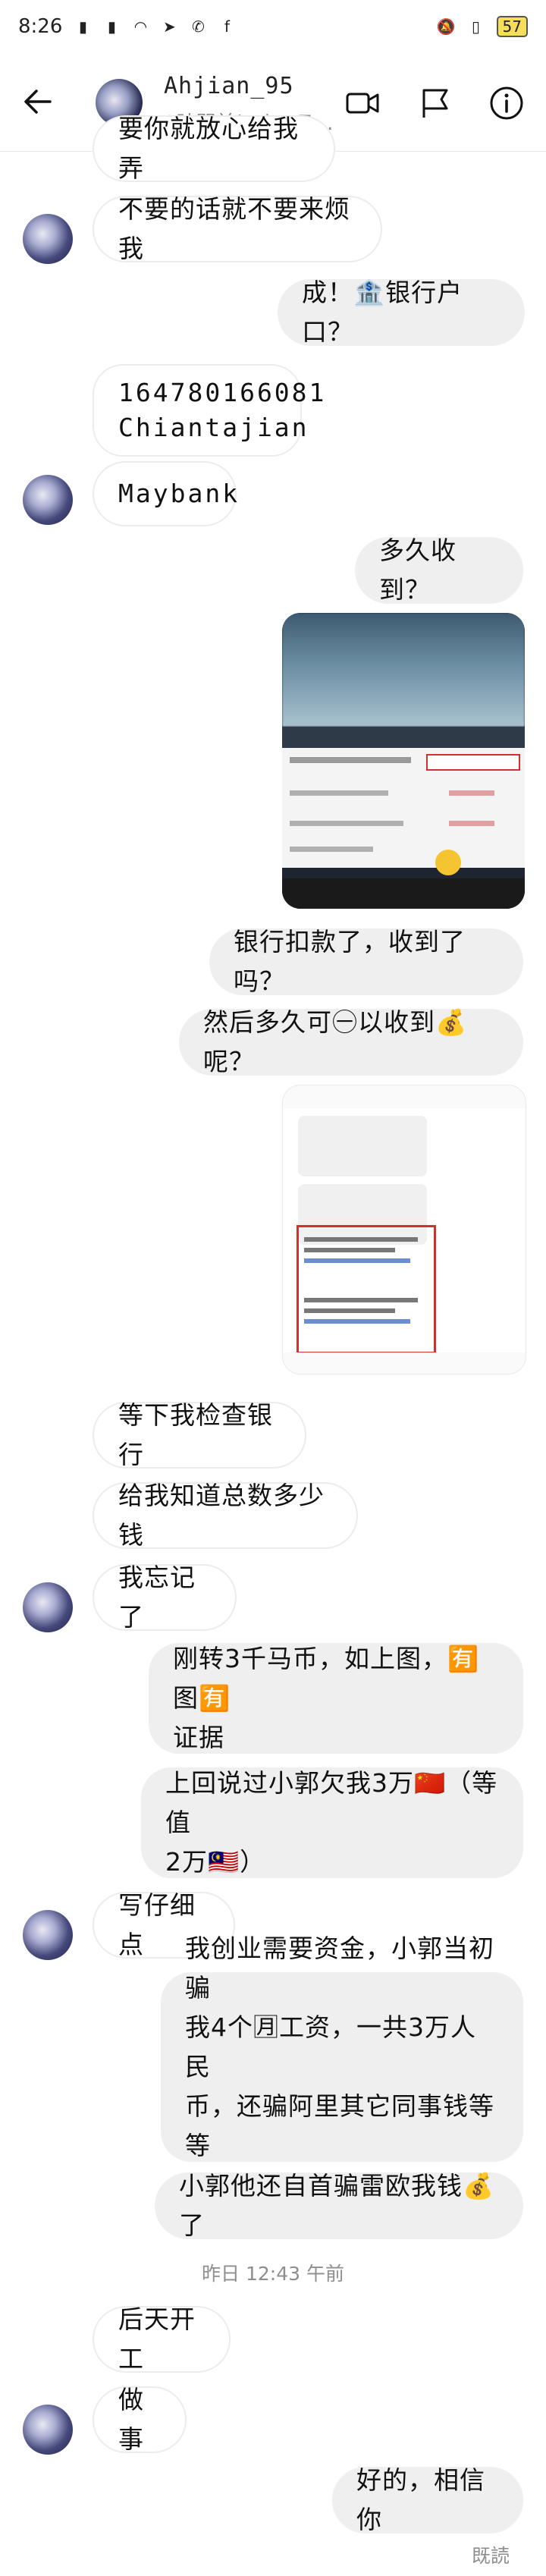  What do you see at coordinates (403, 737) in the screenshot?
I see `image-bar` at bounding box center [403, 737].